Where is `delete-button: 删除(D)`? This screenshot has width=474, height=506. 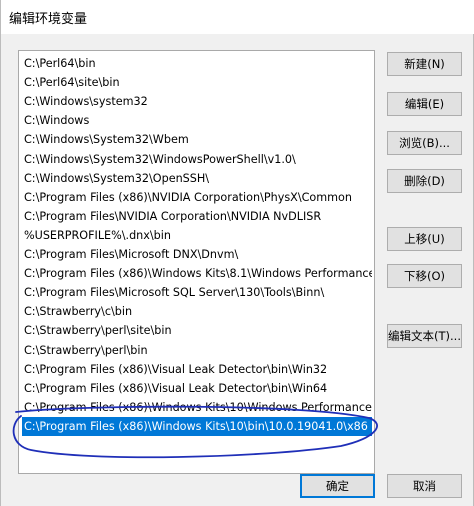
delete-button: 删除(D) is located at coordinates (424, 181).